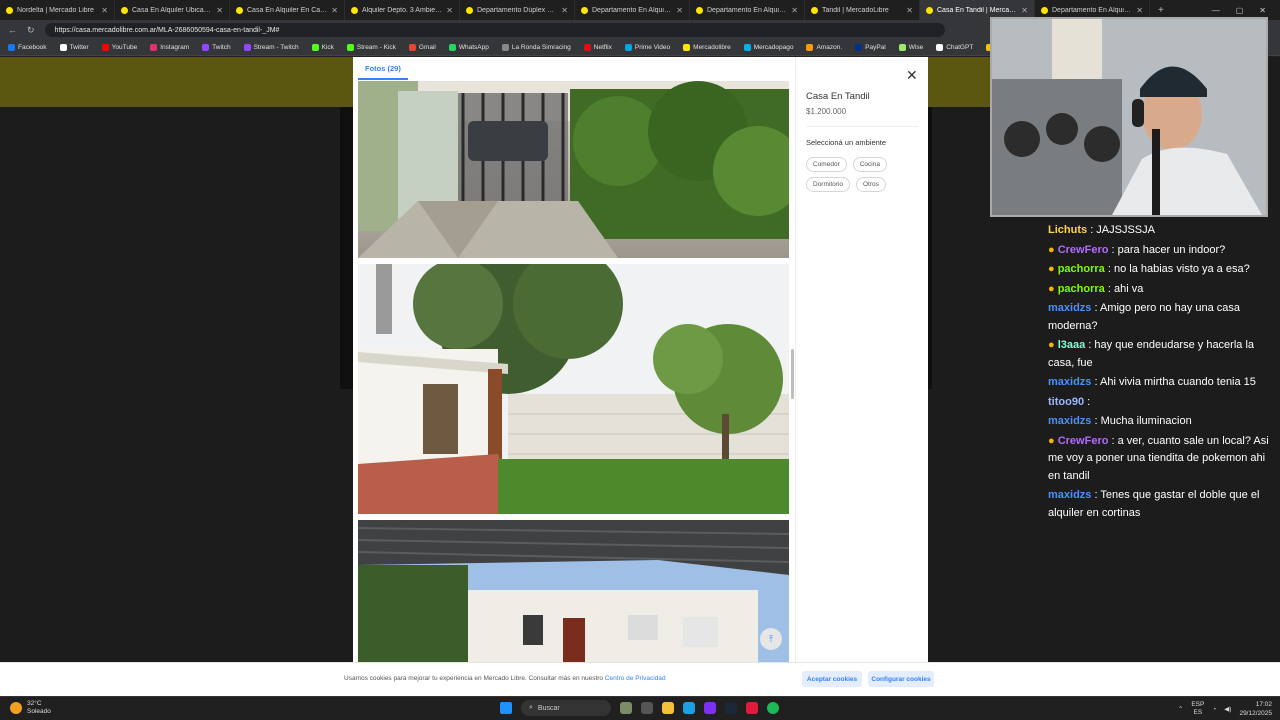 The width and height of the screenshot is (1280, 720). What do you see at coordinates (371, 47) in the screenshot?
I see `bookmark-item: Stream - Kick` at bounding box center [371, 47].